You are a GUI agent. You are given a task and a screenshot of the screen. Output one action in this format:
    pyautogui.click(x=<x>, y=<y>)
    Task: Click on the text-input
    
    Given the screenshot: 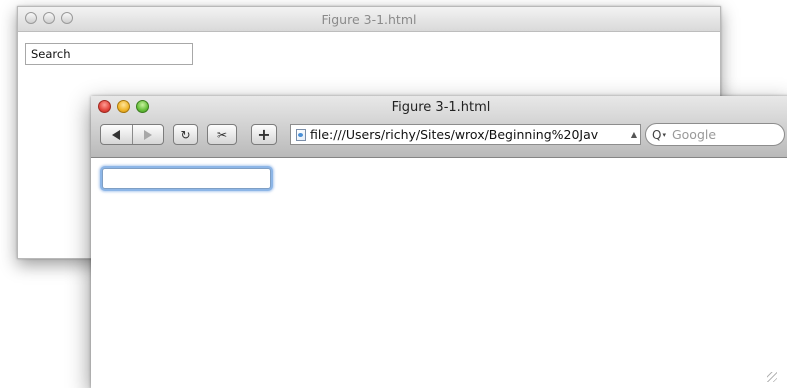 What is the action you would take?
    pyautogui.click(x=186, y=178)
    